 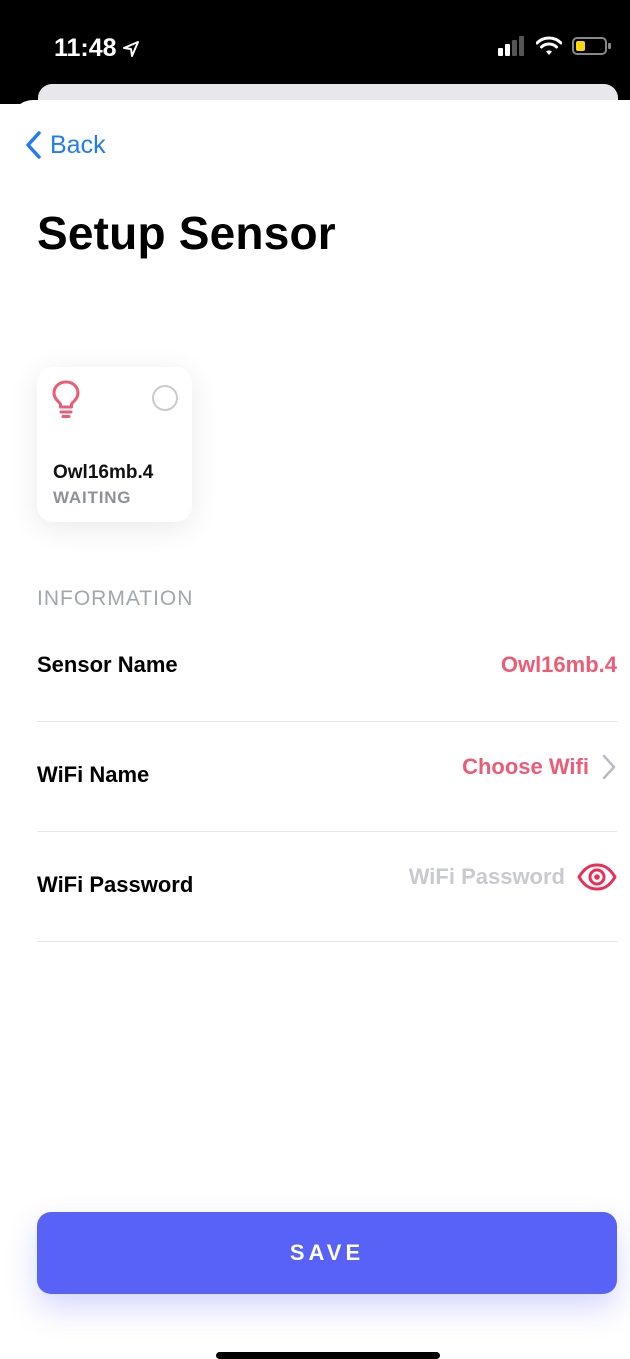 I want to click on back-label: Back, so click(x=78, y=144).